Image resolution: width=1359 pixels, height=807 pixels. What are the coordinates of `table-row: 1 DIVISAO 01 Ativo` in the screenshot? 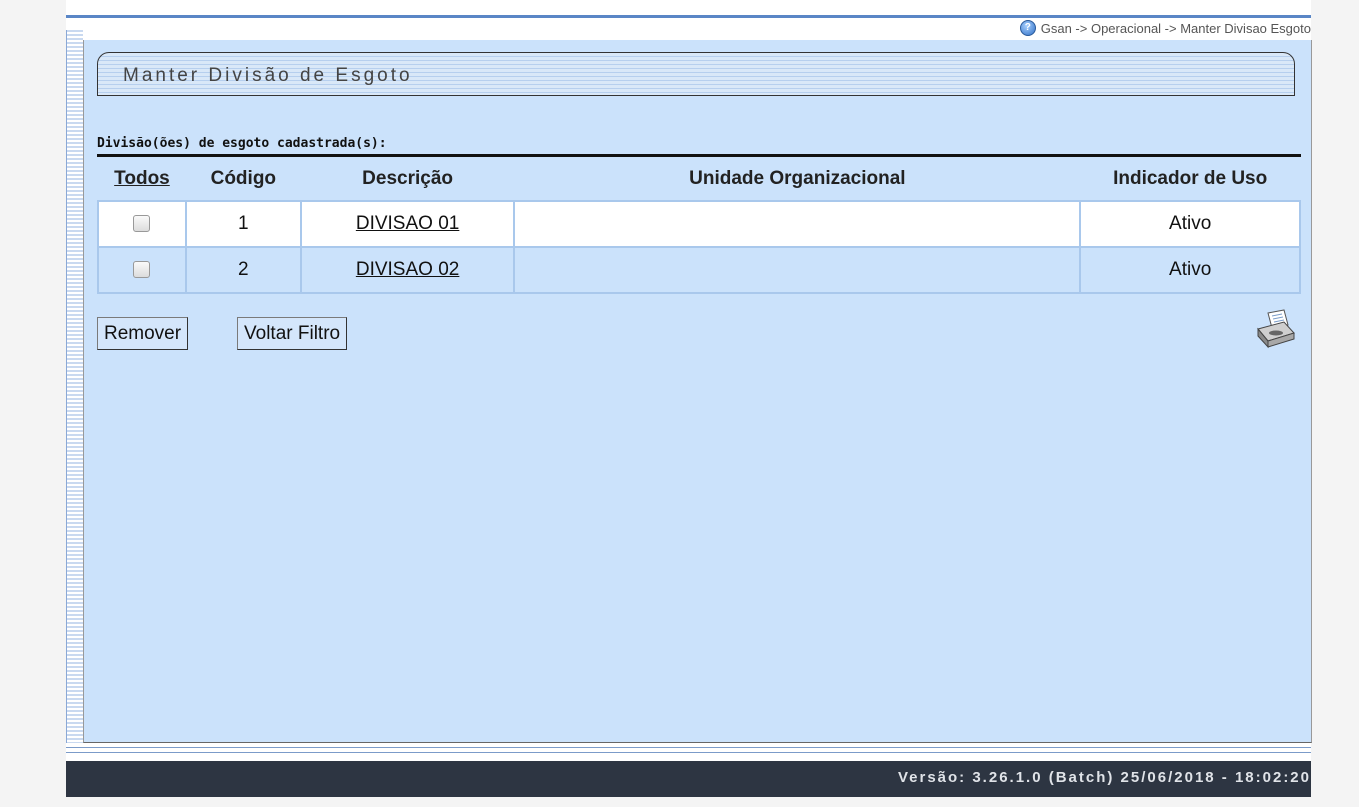 It's located at (699, 224).